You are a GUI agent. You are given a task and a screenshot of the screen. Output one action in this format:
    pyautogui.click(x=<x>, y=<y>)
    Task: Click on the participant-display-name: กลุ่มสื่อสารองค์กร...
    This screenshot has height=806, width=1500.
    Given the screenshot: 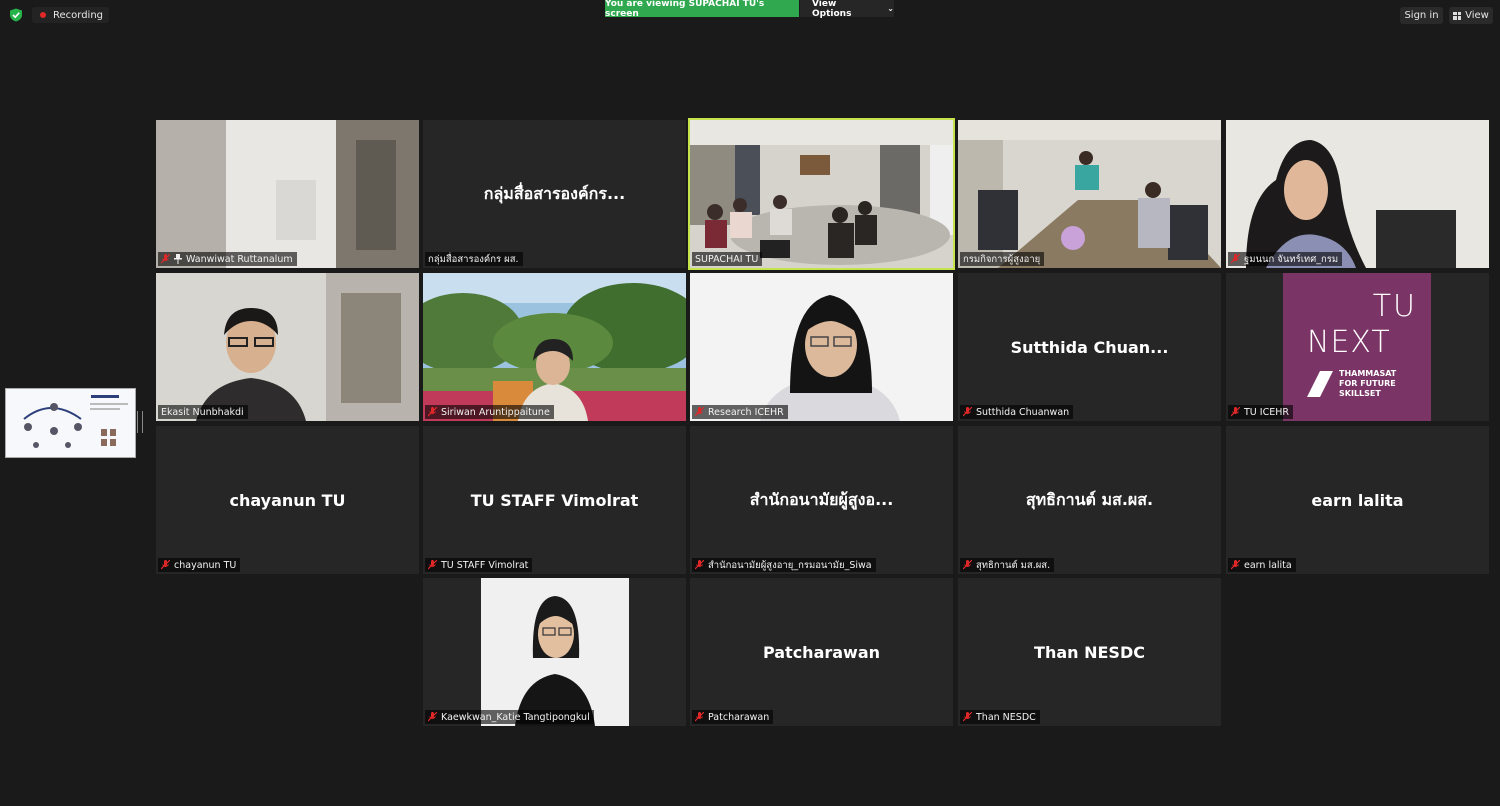 What is the action you would take?
    pyautogui.click(x=554, y=193)
    